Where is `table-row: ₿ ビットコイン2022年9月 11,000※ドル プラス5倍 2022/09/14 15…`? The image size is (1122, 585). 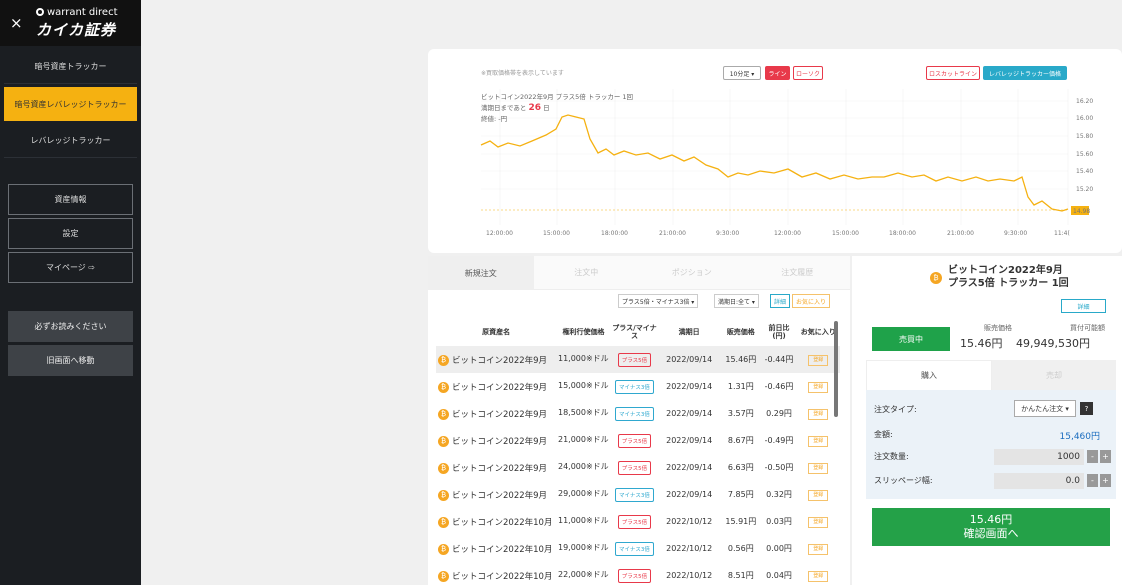 table-row: ₿ ビットコイン2022年9月 11,000※ドル プラス5倍 2022/09/14 15… is located at coordinates (638, 359).